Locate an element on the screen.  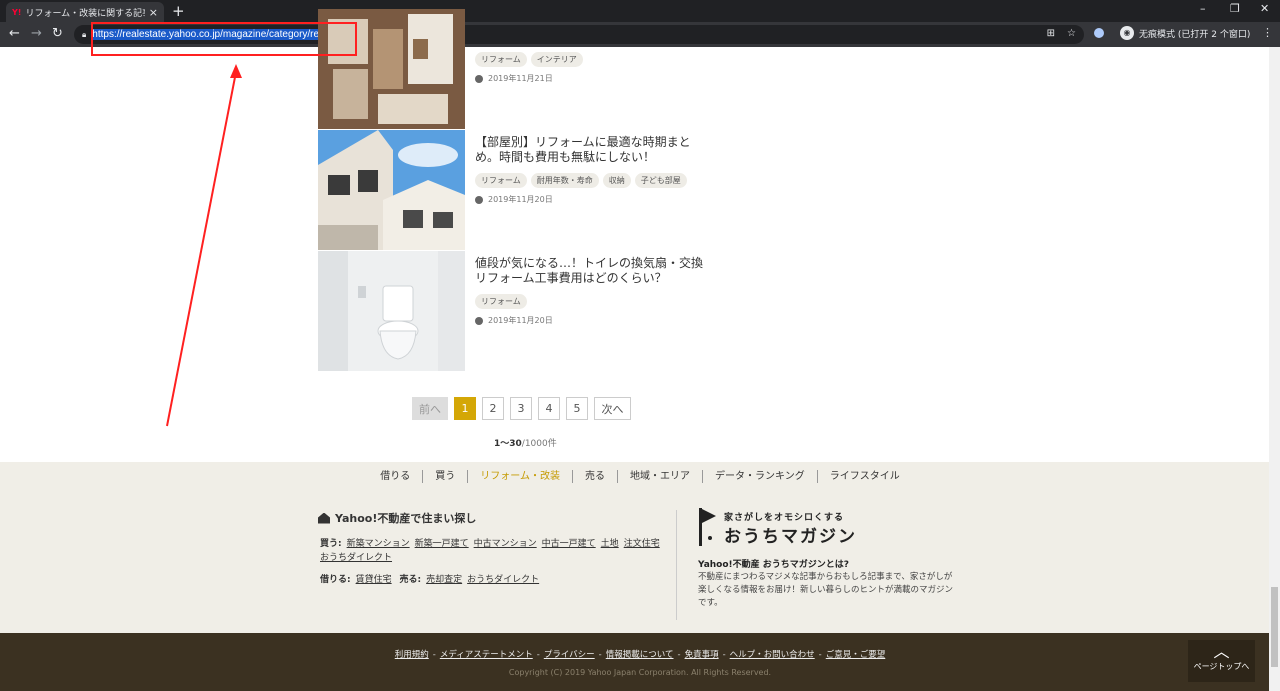
incognito-indicator: ◉ 无痕模式 (已打开 2 个窗口) is located at coordinates (1185, 33).